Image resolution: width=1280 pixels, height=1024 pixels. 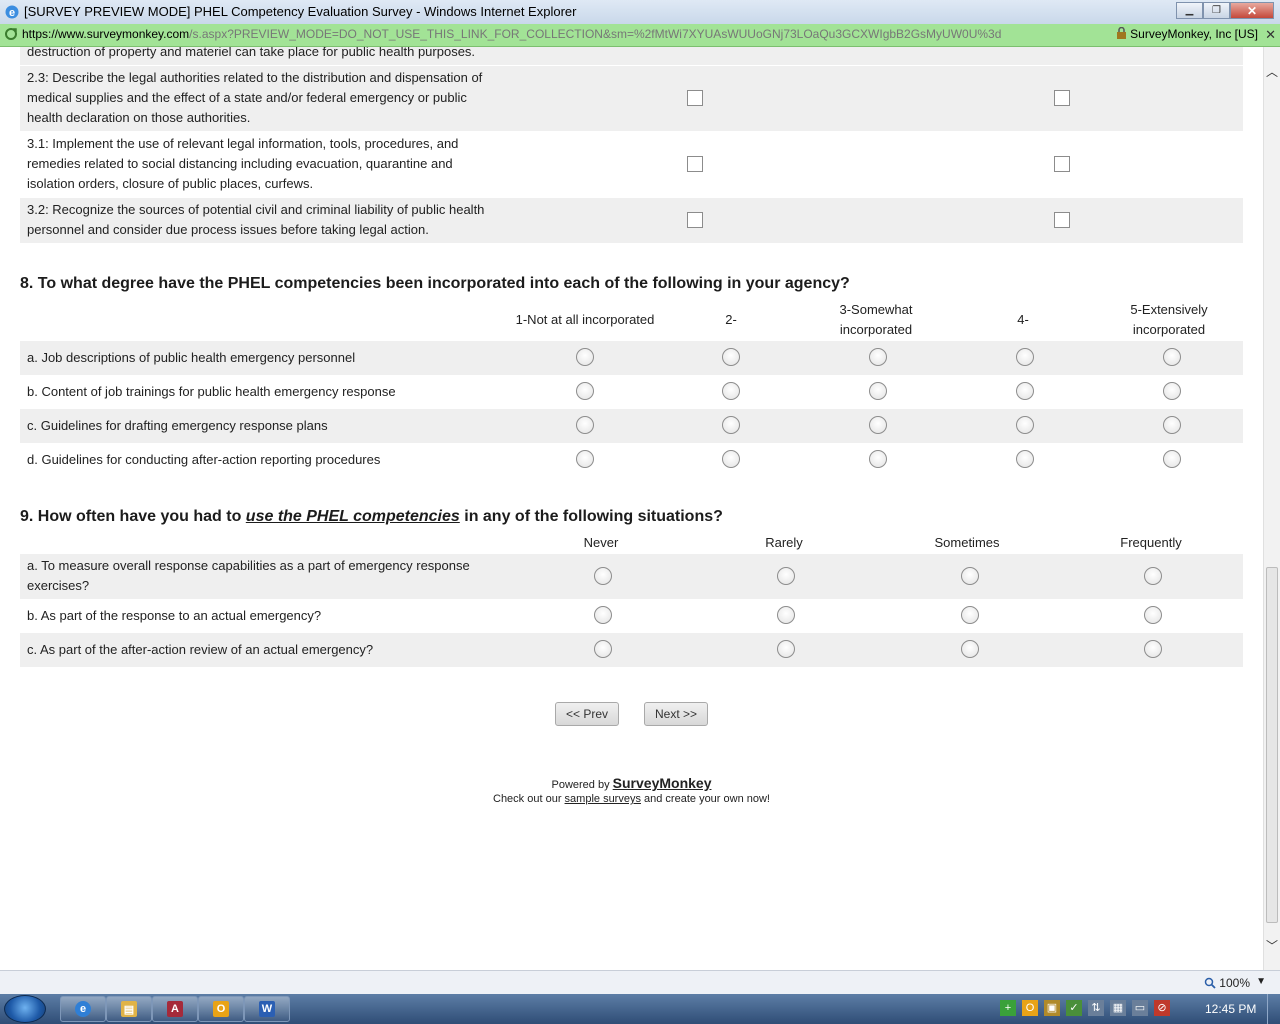 What do you see at coordinates (1261, 981) in the screenshot?
I see `zoom-dropdown-icon: ▼` at bounding box center [1261, 981].